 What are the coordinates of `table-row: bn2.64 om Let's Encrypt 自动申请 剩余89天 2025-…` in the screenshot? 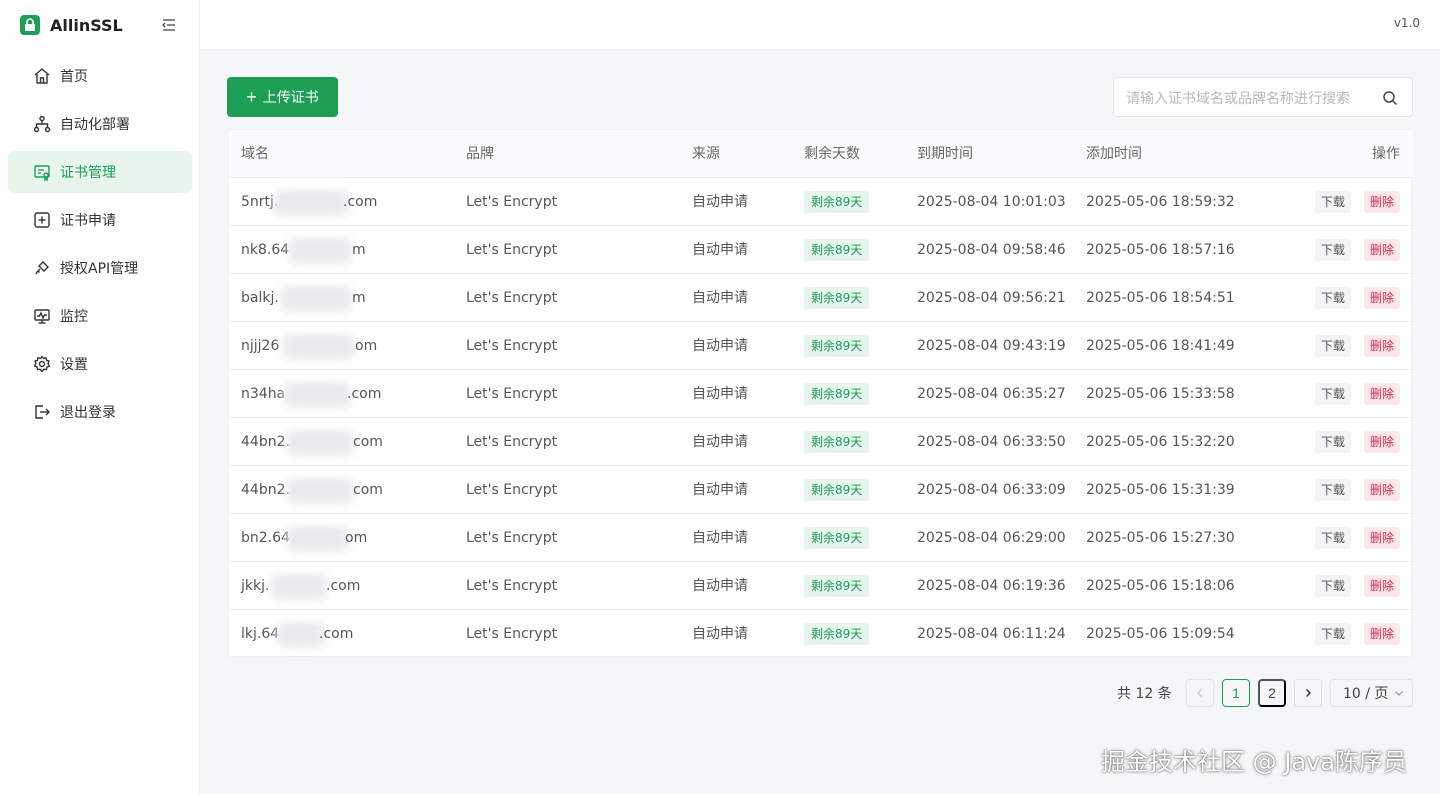 It's located at (821, 538).